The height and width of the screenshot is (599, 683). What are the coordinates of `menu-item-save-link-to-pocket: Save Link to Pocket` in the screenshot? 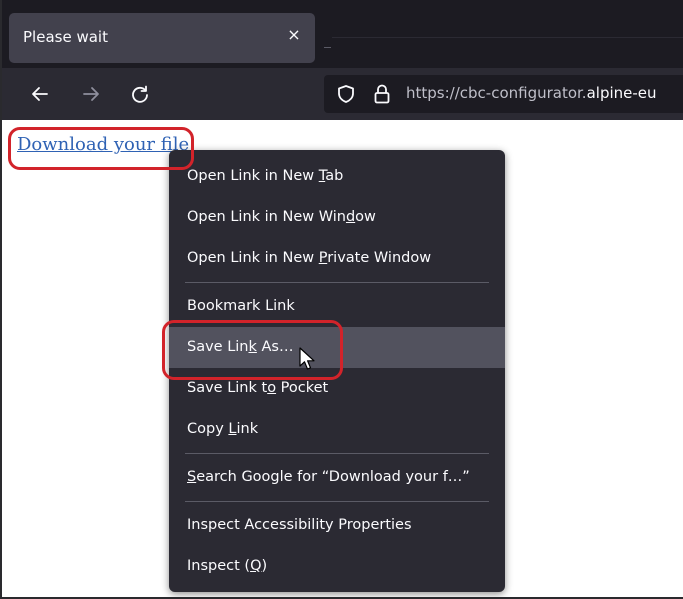 It's located at (337, 388).